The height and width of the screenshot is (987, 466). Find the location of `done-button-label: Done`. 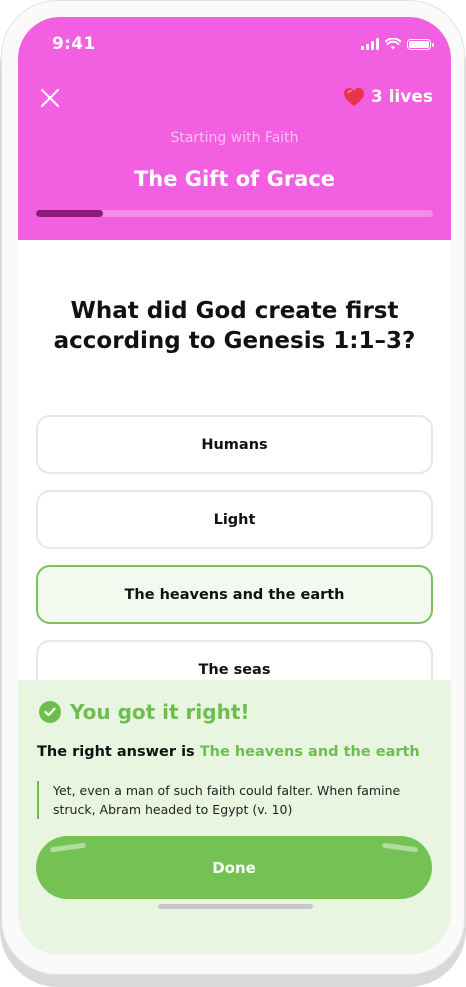

done-button-label: Done is located at coordinates (234, 867).